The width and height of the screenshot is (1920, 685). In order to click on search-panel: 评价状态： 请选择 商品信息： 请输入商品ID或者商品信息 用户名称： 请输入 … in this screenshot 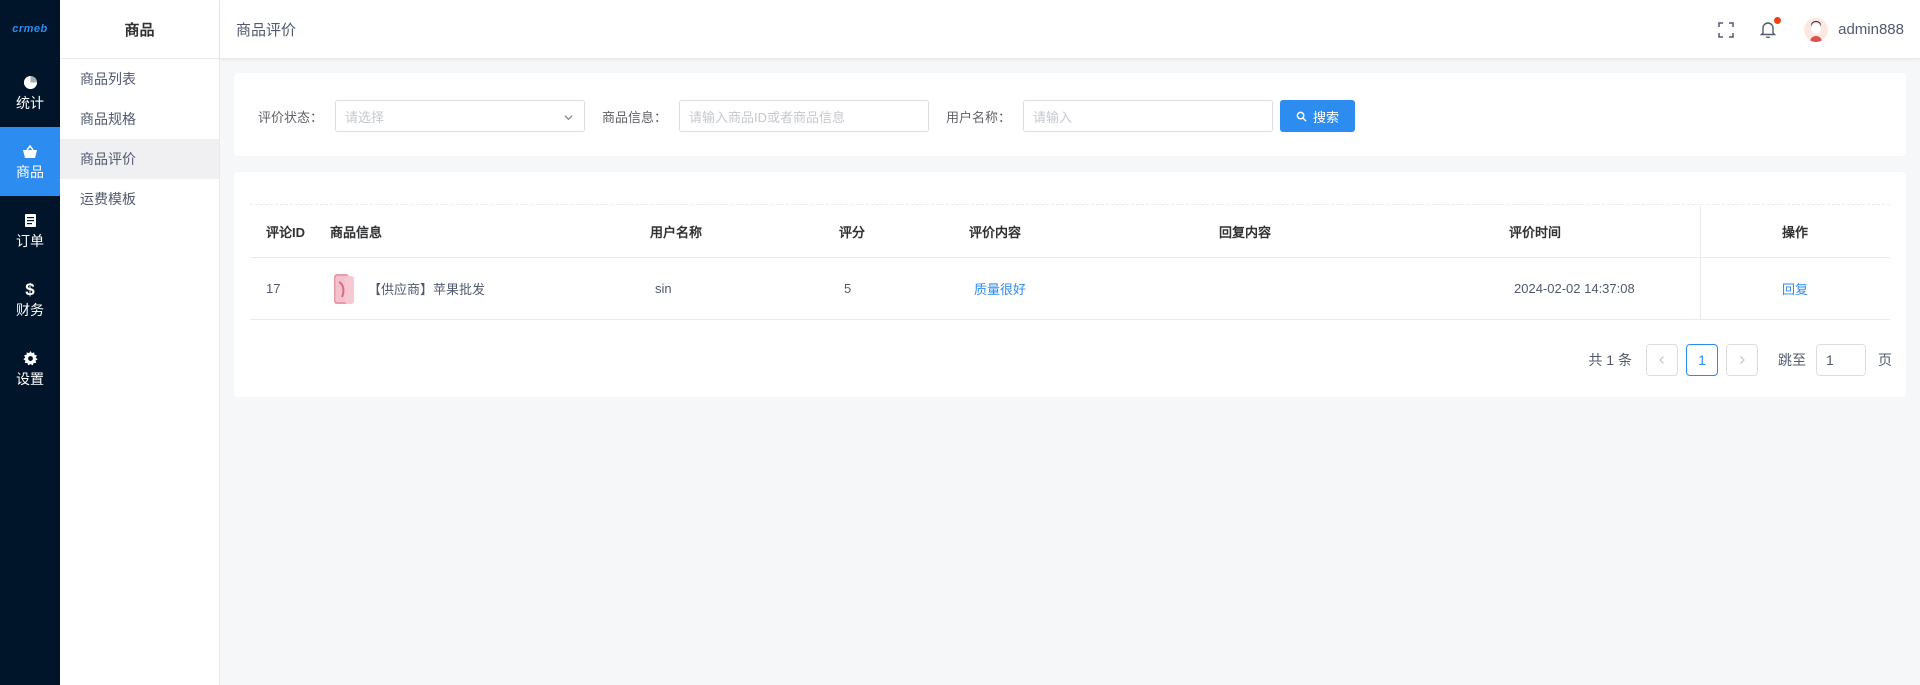, I will do `click(1070, 114)`.